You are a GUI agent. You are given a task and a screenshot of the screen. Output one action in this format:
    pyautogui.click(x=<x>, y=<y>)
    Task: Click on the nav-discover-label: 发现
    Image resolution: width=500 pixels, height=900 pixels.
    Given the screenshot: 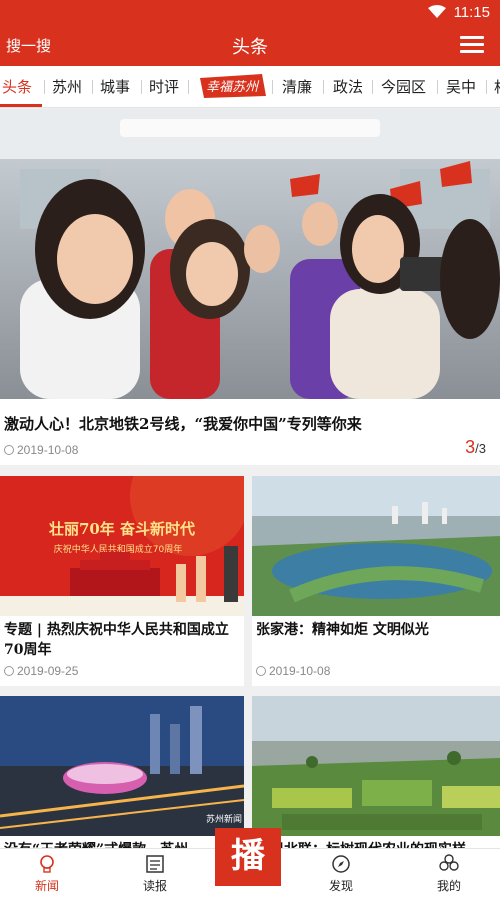 What is the action you would take?
    pyautogui.click(x=340, y=886)
    